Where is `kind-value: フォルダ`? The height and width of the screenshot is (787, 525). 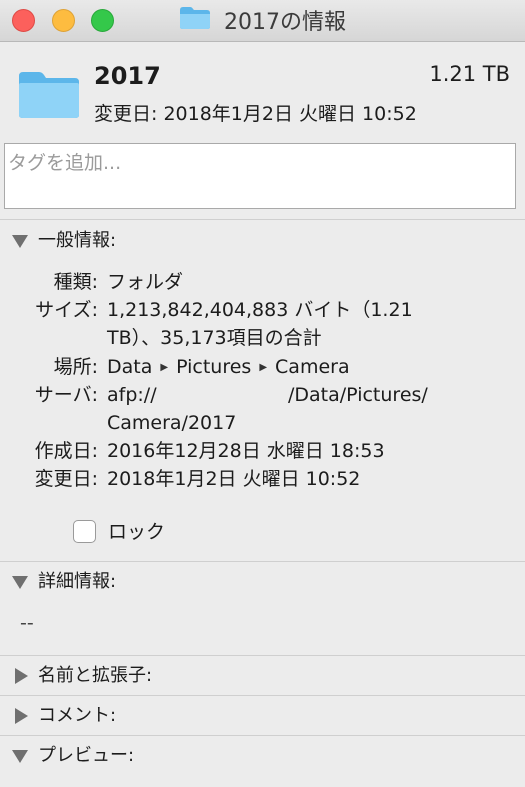
kind-value: フォルダ is located at coordinates (145, 282).